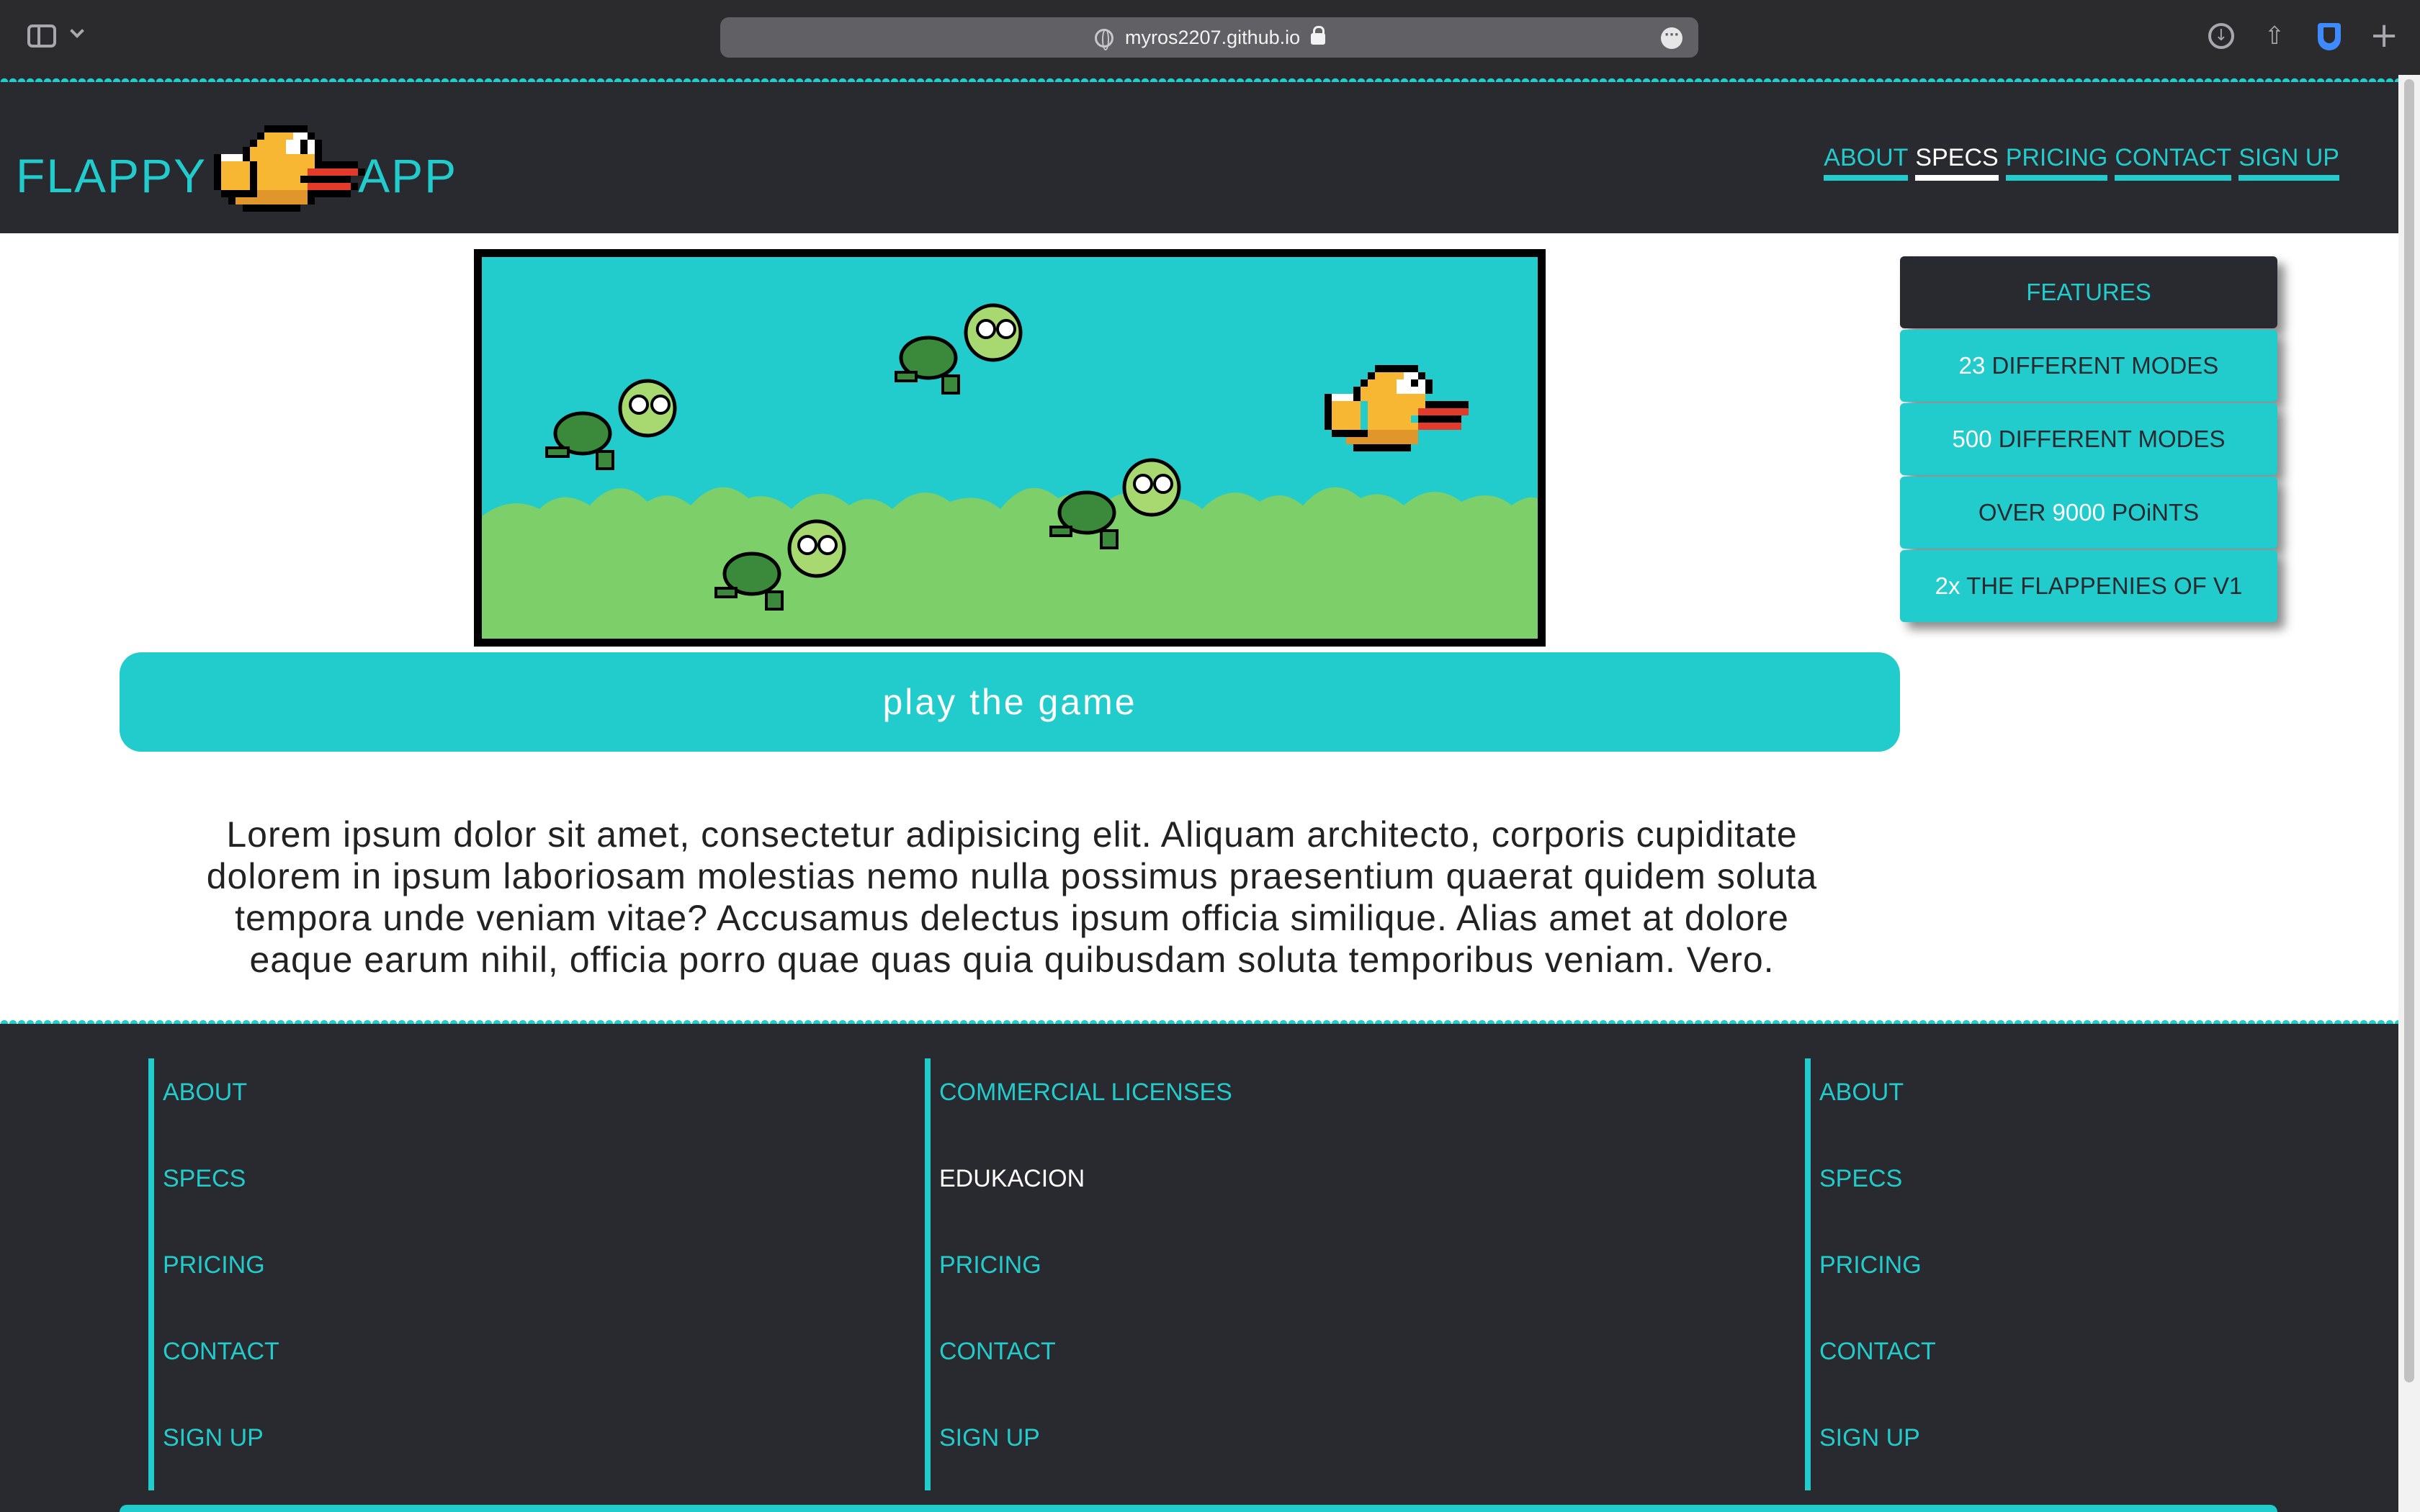 Image resolution: width=2420 pixels, height=1512 pixels. What do you see at coordinates (2274, 36) in the screenshot?
I see `share-icon: ⇧` at bounding box center [2274, 36].